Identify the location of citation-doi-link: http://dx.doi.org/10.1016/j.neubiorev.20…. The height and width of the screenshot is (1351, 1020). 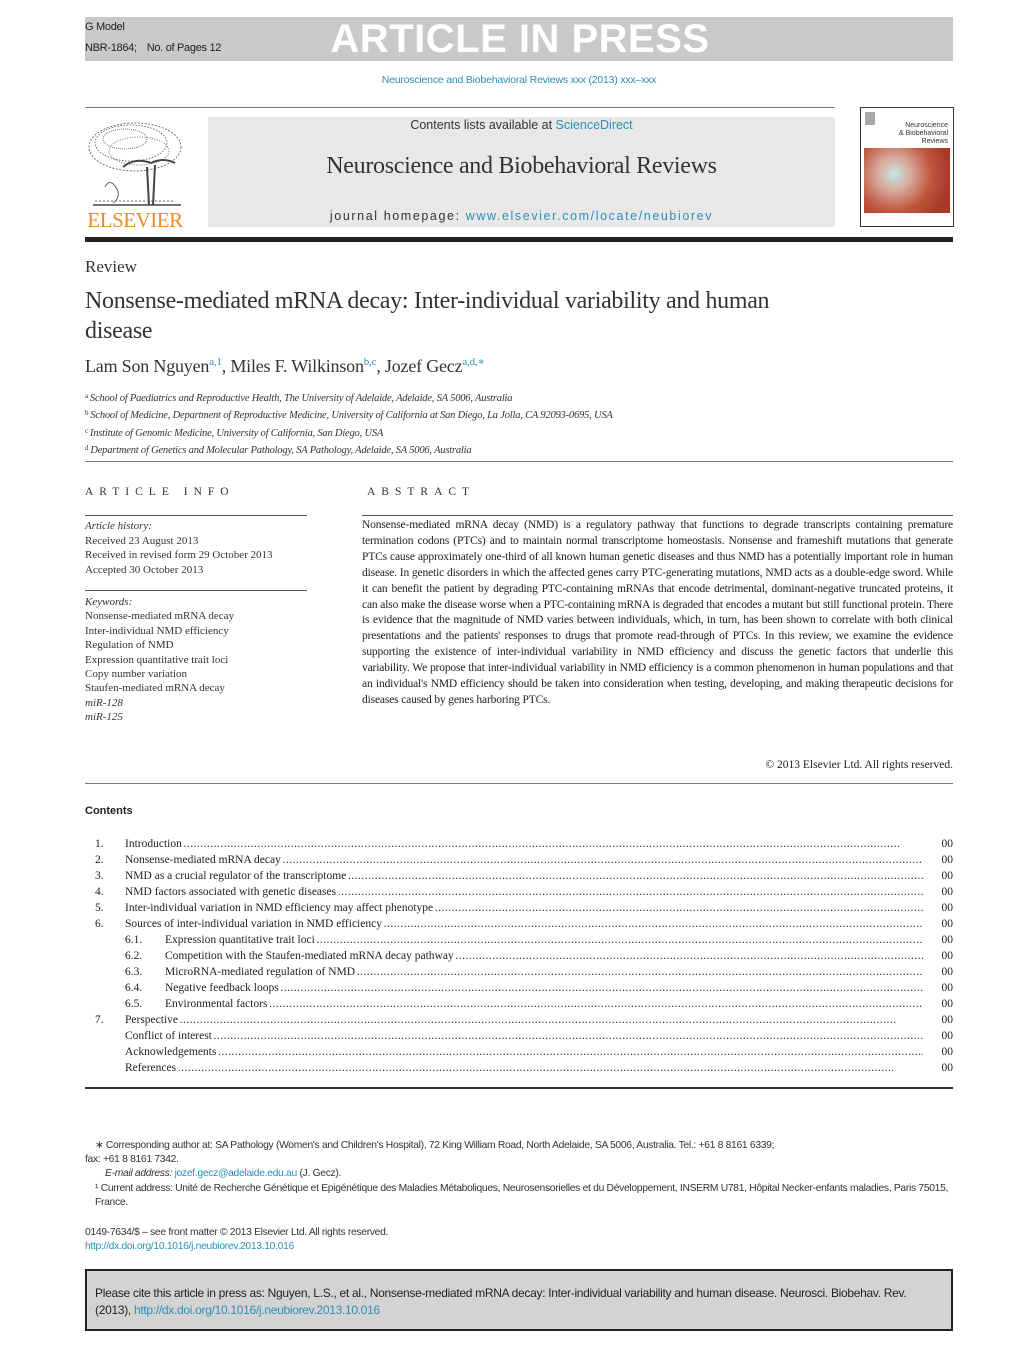
(257, 1310).